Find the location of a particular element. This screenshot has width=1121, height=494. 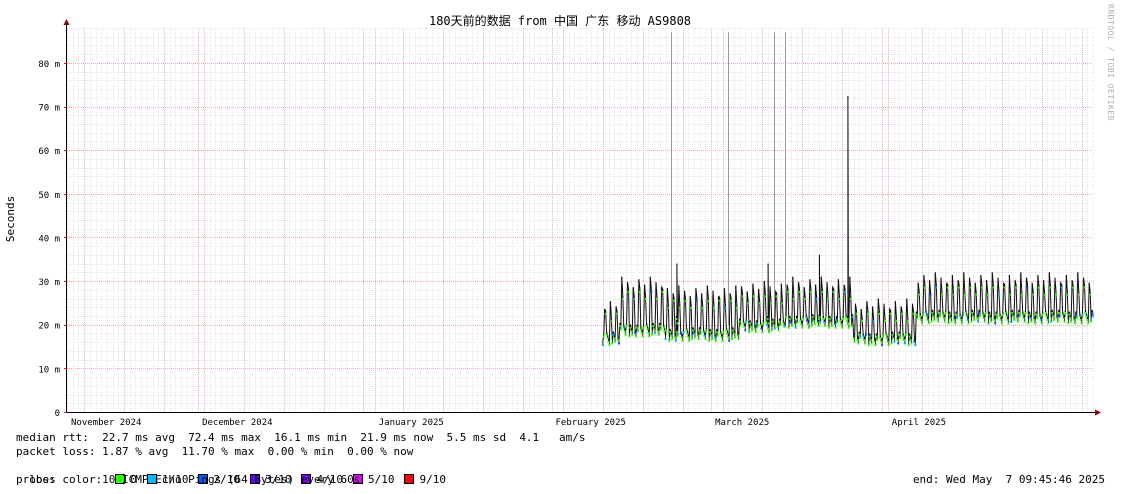

y-tick-label: 50 m is located at coordinates (49, 196).